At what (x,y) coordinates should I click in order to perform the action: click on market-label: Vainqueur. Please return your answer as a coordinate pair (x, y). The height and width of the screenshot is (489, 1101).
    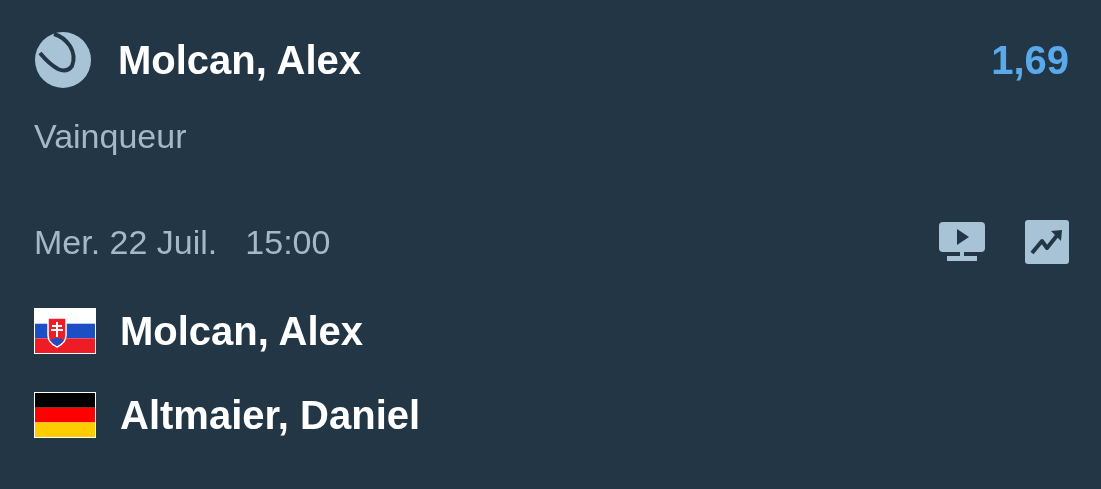
    Looking at the image, I should click on (110, 136).